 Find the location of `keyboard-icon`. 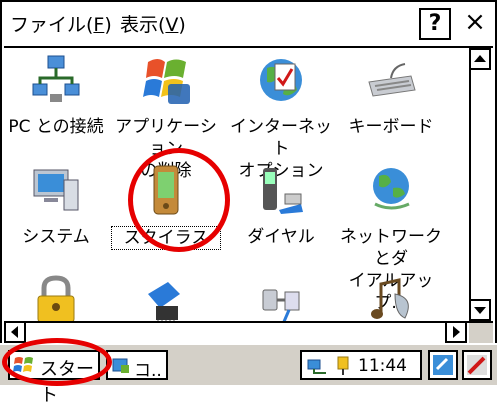

keyboard-icon is located at coordinates (392, 80).